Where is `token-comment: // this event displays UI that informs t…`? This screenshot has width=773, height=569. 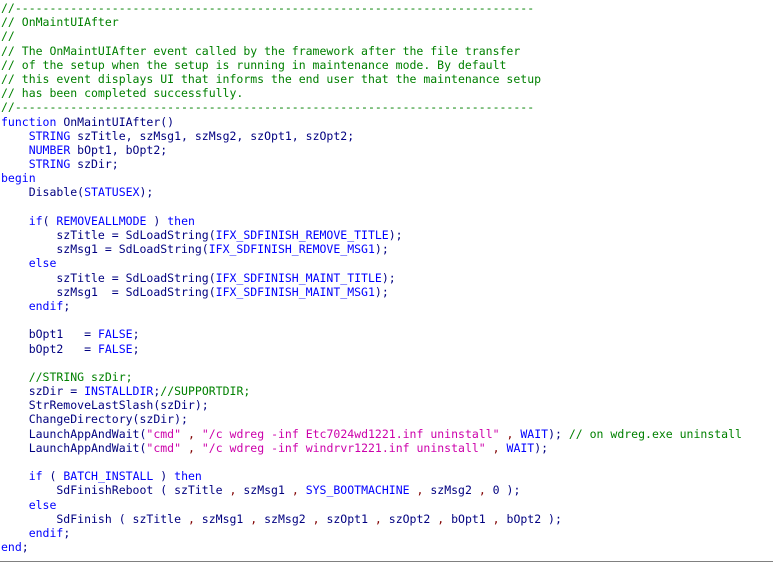 token-comment: // this event displays UI that informs t… is located at coordinates (271, 78).